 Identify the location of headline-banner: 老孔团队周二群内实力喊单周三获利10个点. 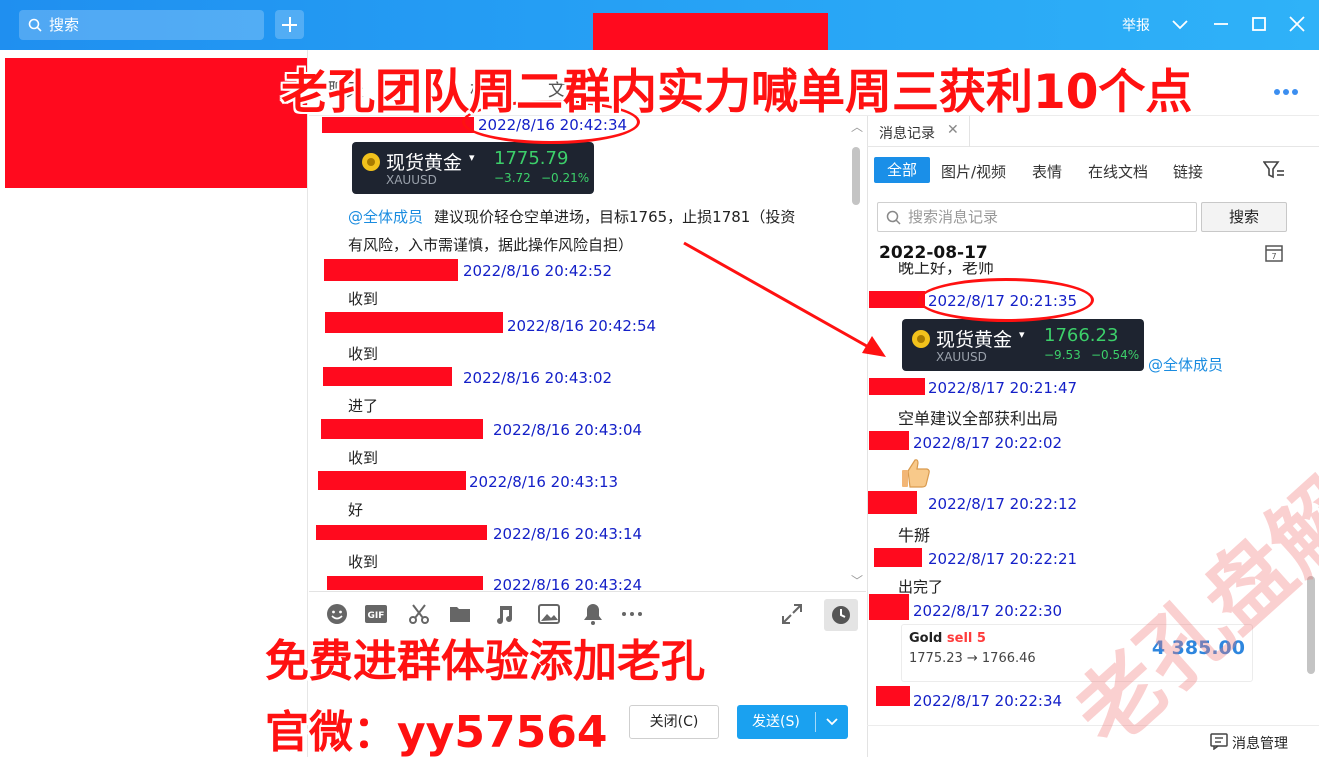
(737, 92).